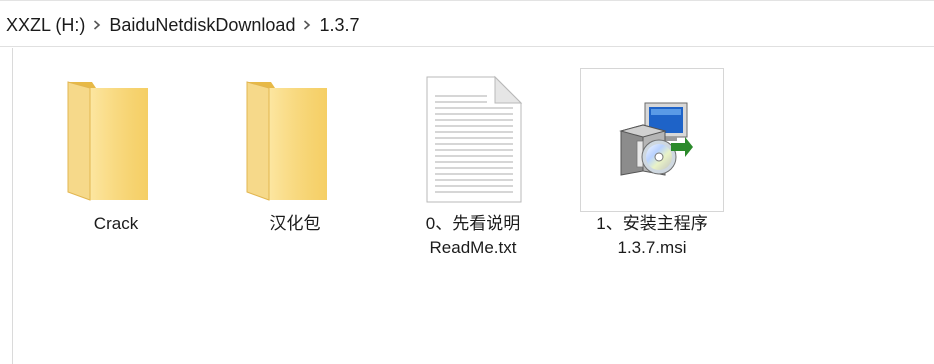  Describe the element at coordinates (652, 247) in the screenshot. I see `file-name-line2: 1.3.7.msi` at that location.